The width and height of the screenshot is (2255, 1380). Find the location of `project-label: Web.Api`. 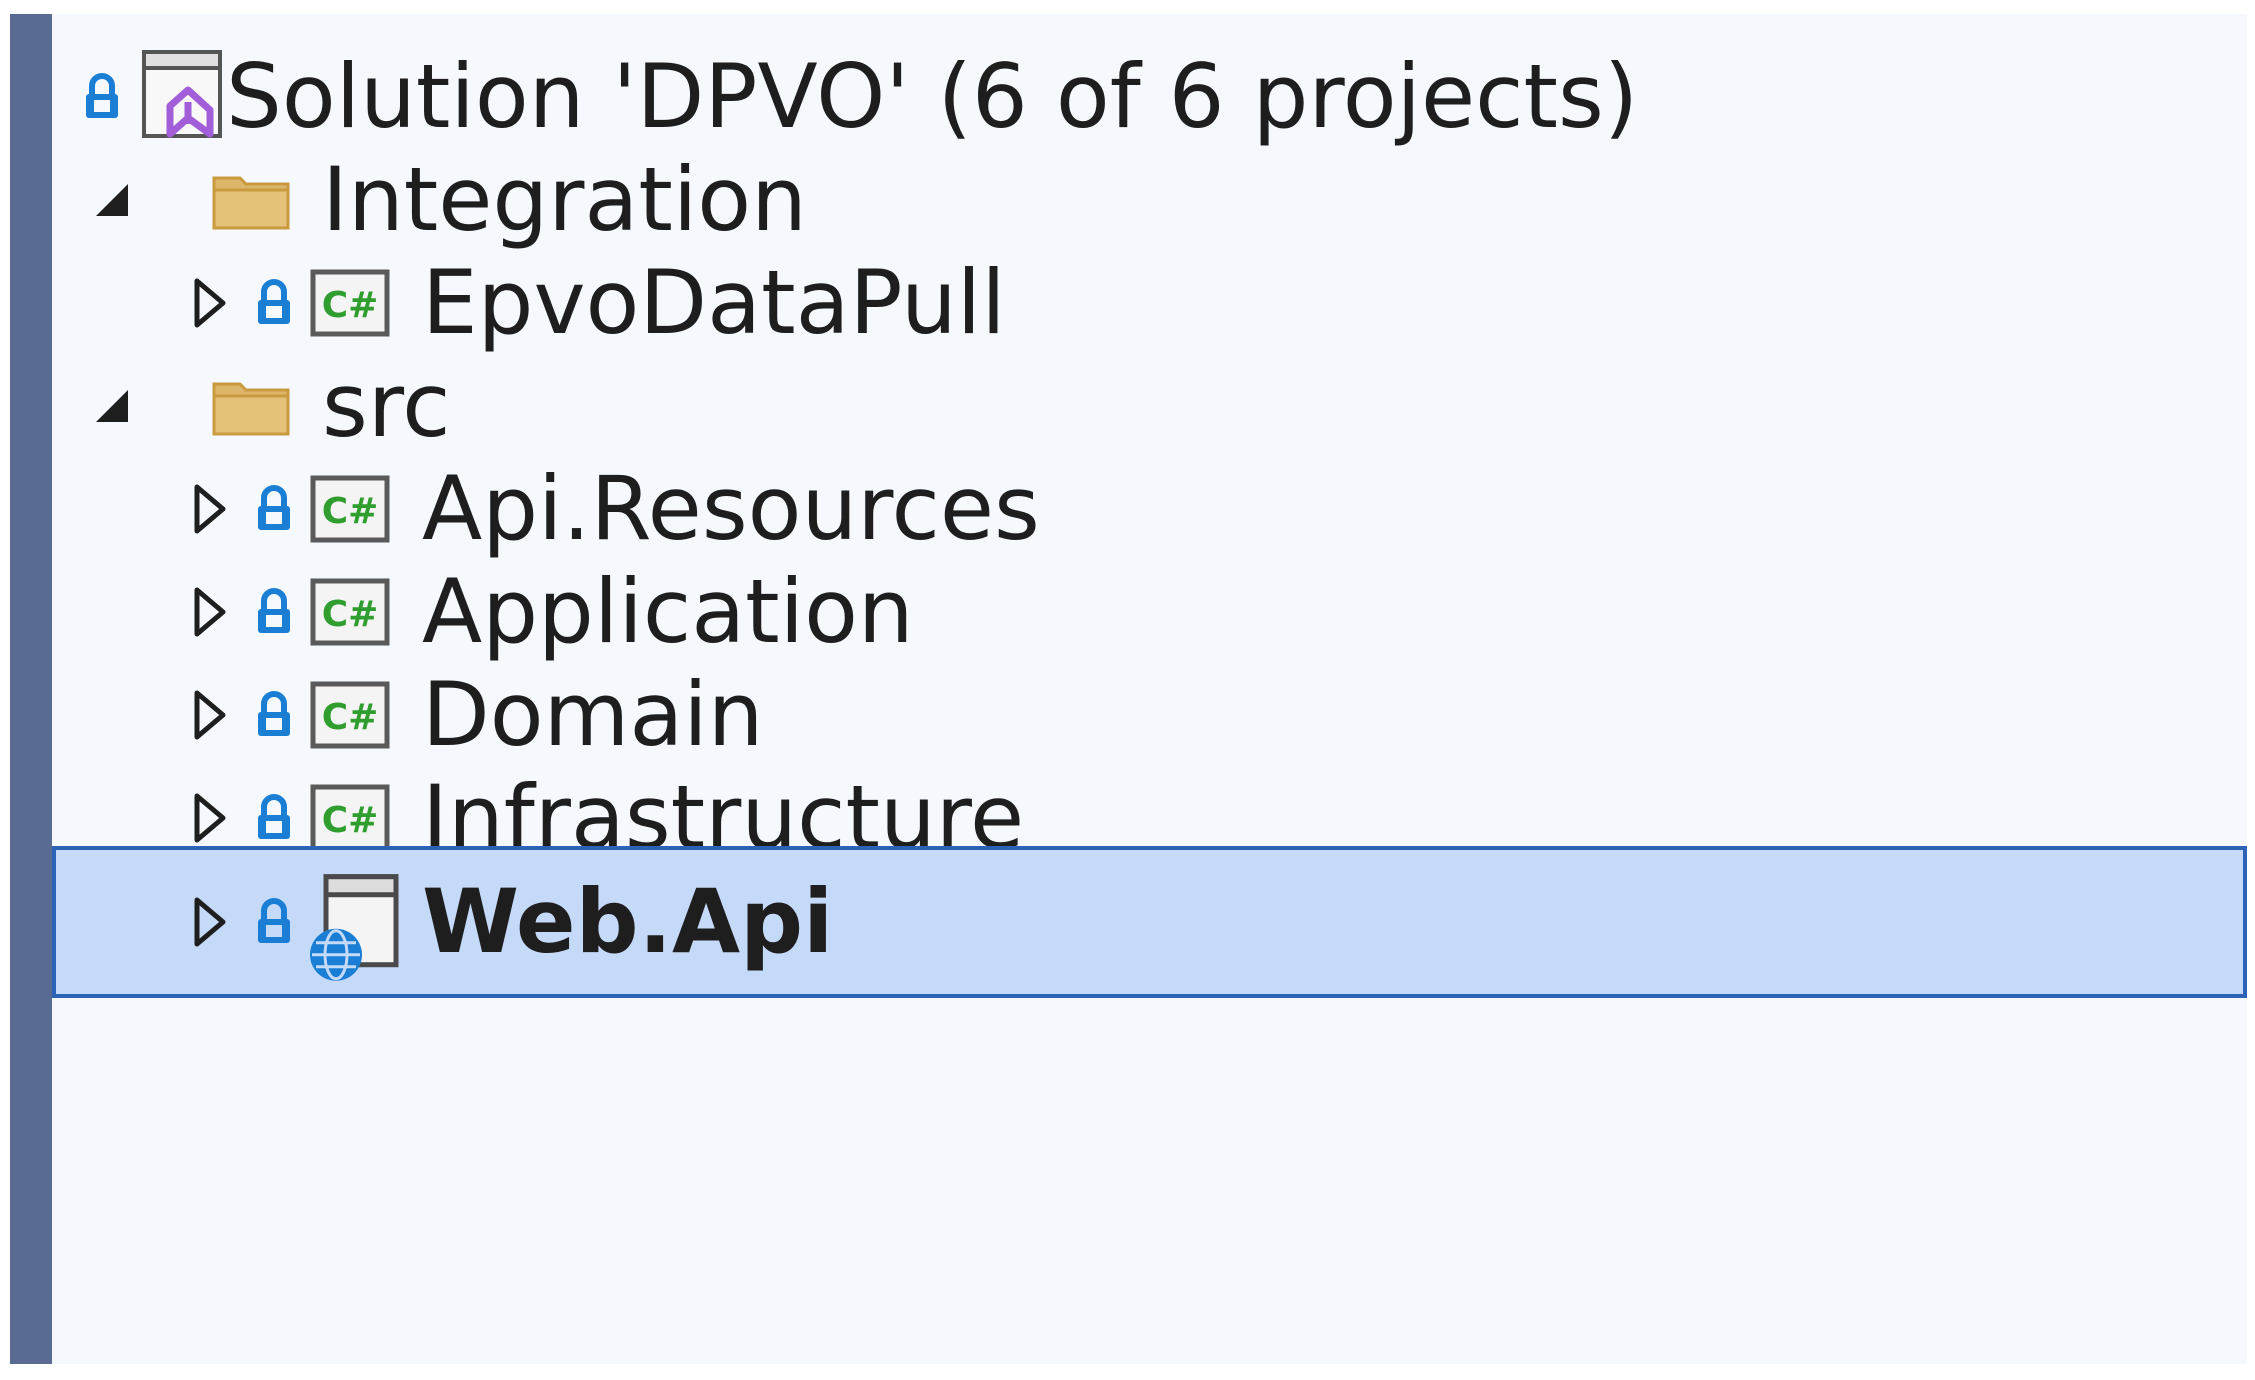

project-label: Web.Api is located at coordinates (628, 921).